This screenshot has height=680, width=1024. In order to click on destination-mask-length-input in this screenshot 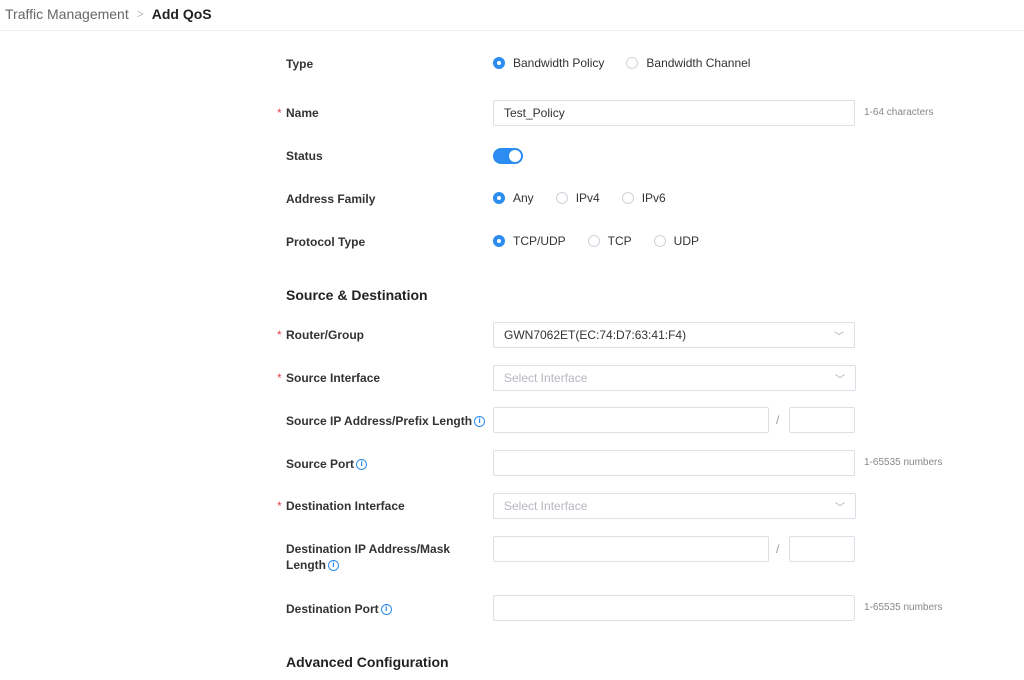, I will do `click(822, 549)`.